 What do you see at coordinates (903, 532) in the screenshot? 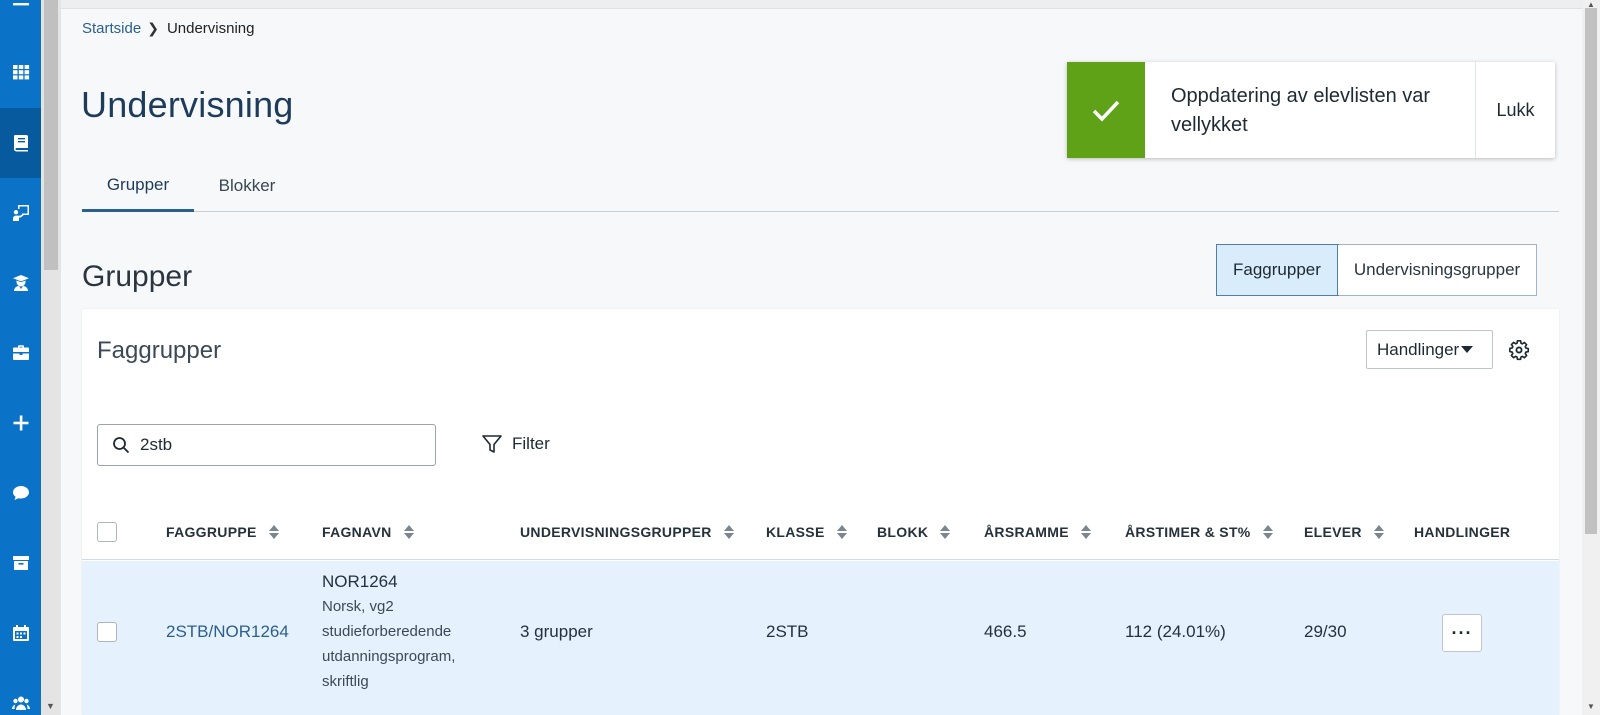
I see `header-blokk-label: BLOKK` at bounding box center [903, 532].